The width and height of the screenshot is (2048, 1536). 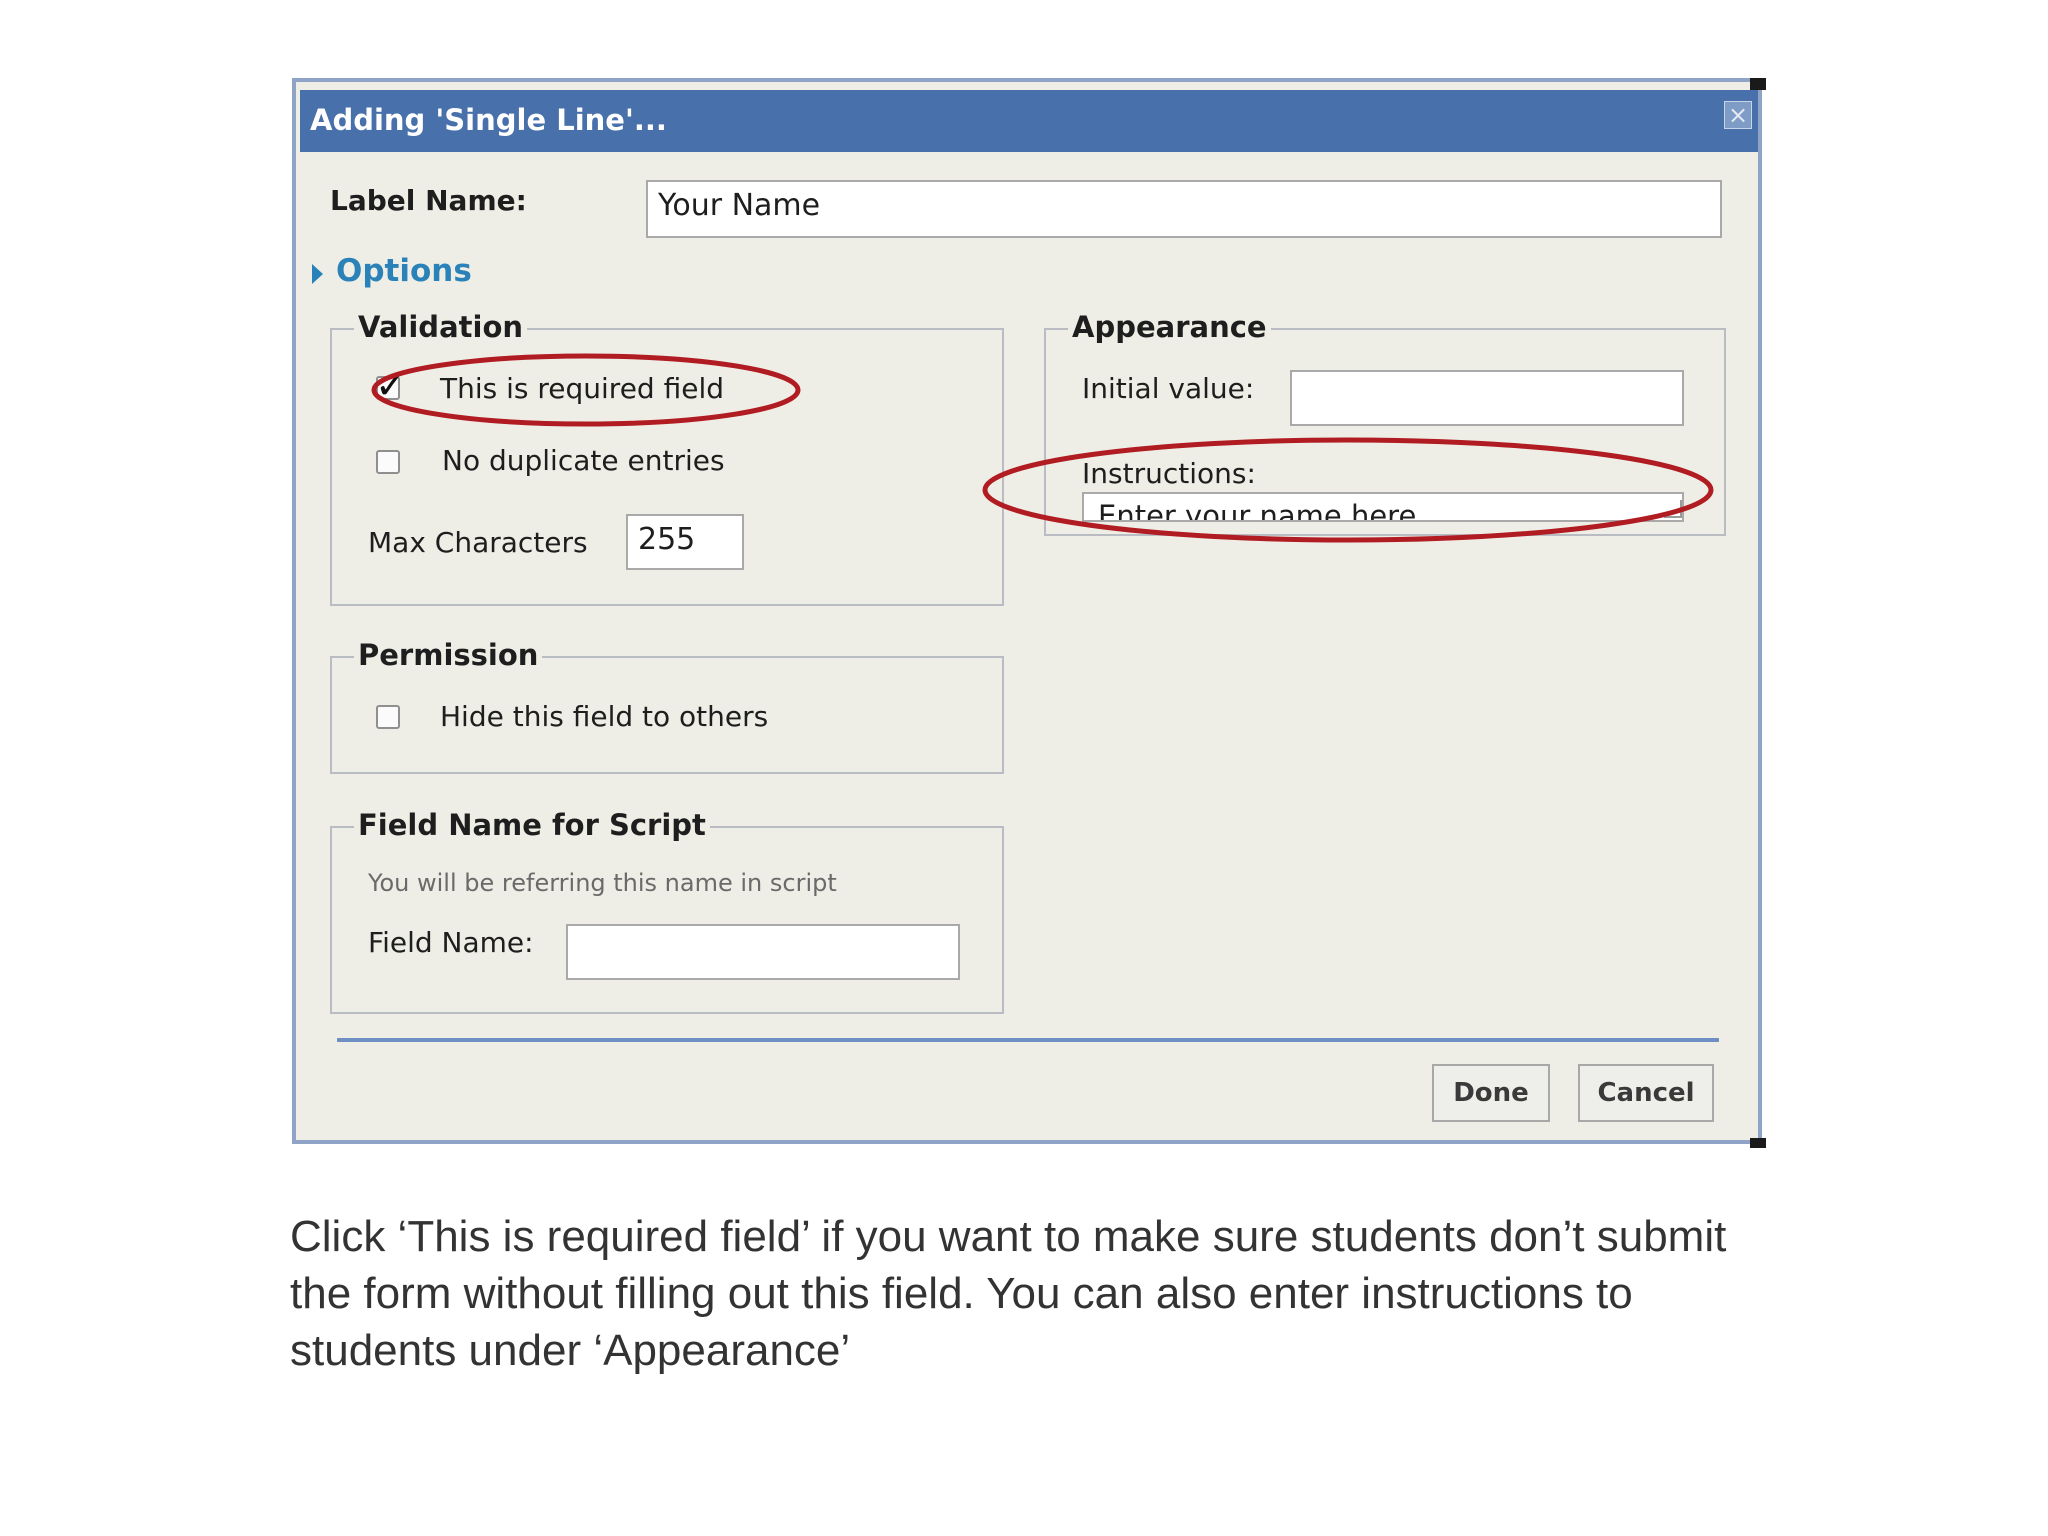 I want to click on appearance-legend: Appearance, so click(x=1169, y=327).